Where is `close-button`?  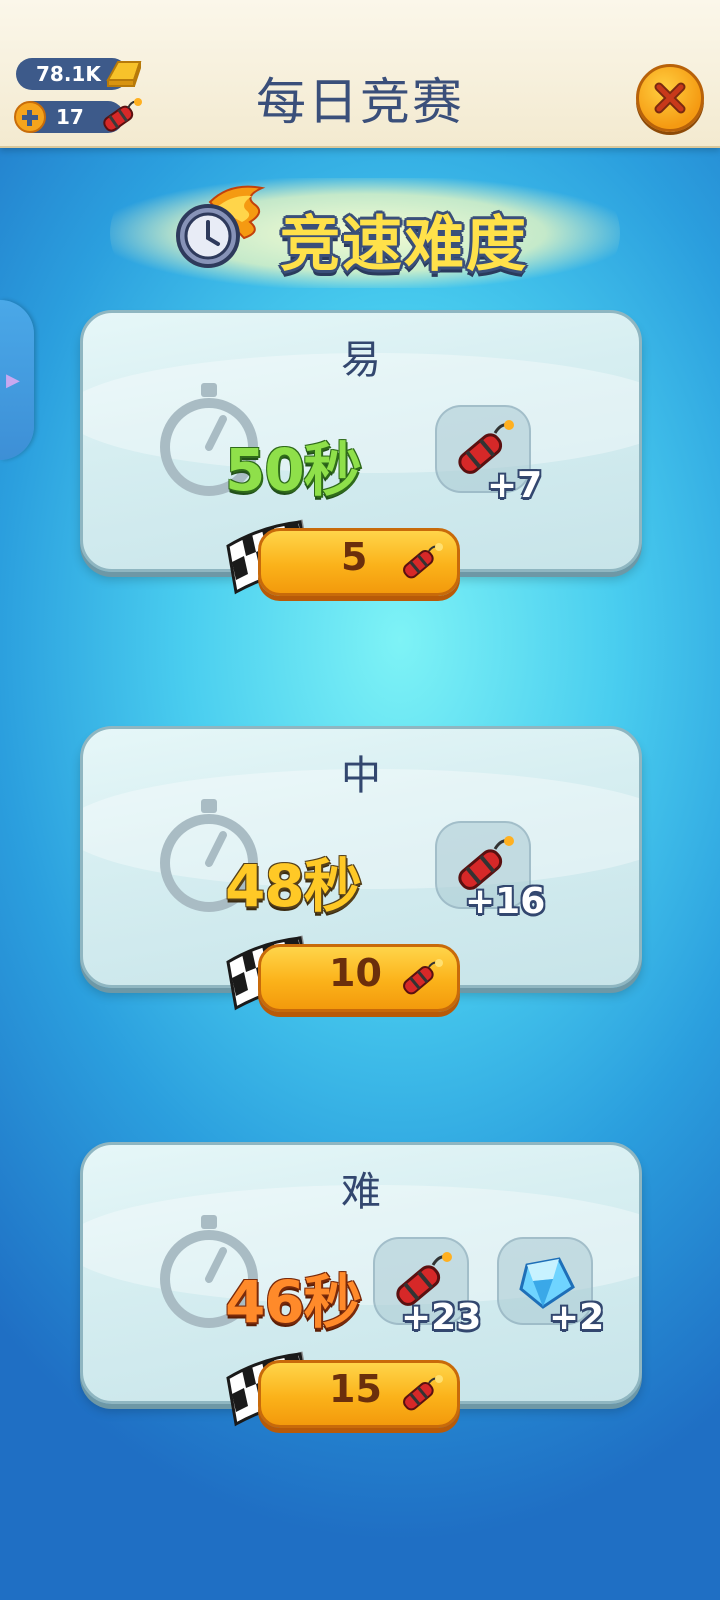 close-button is located at coordinates (670, 98).